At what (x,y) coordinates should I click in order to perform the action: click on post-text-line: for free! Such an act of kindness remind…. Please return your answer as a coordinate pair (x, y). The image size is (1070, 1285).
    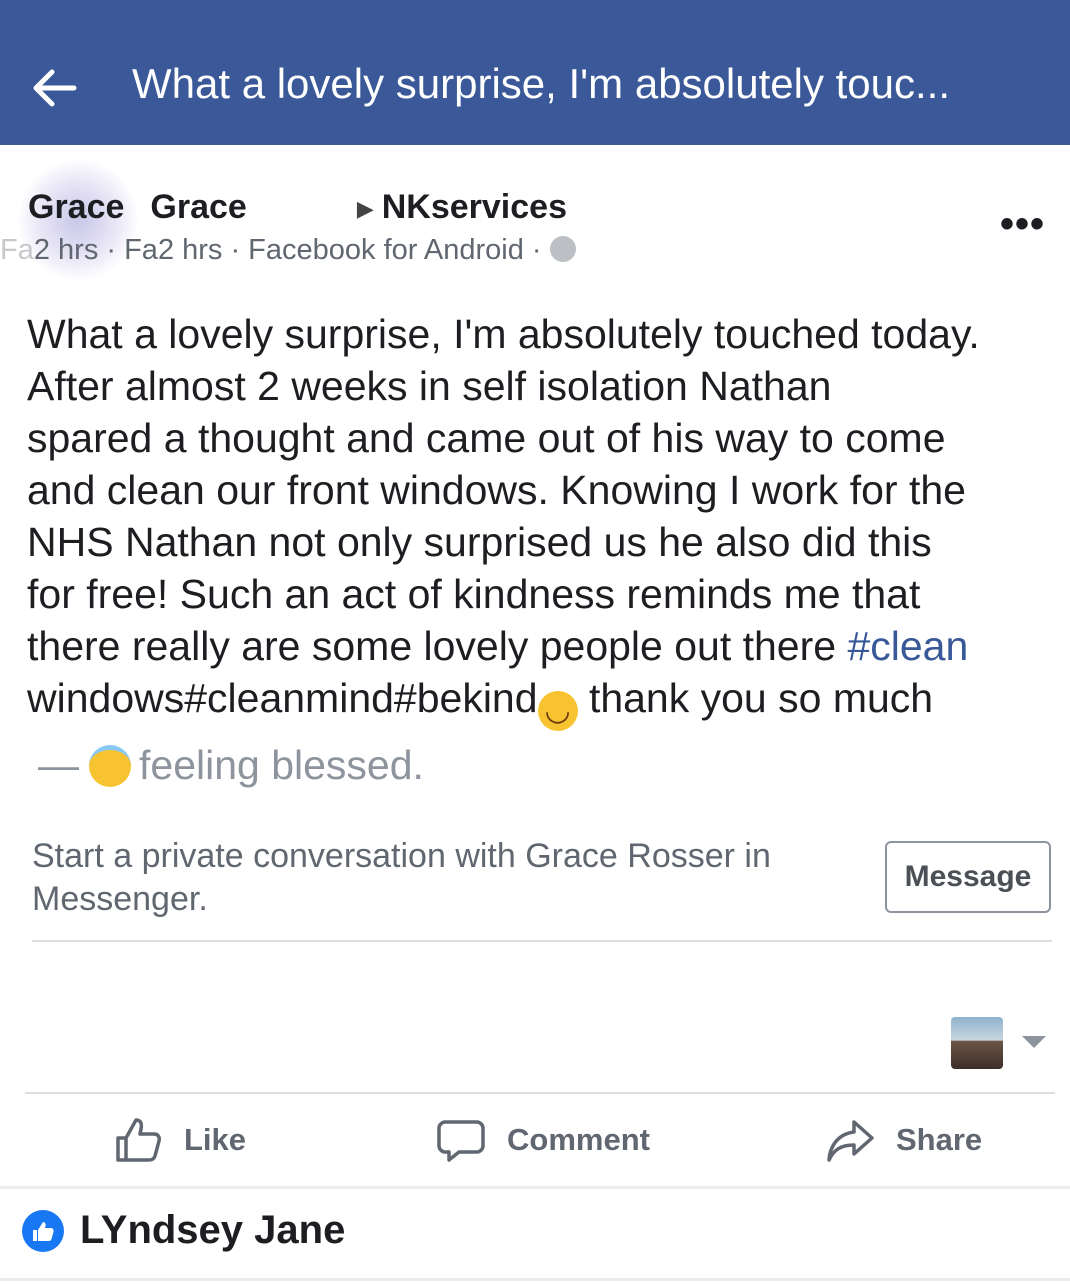
    Looking at the image, I should click on (474, 594).